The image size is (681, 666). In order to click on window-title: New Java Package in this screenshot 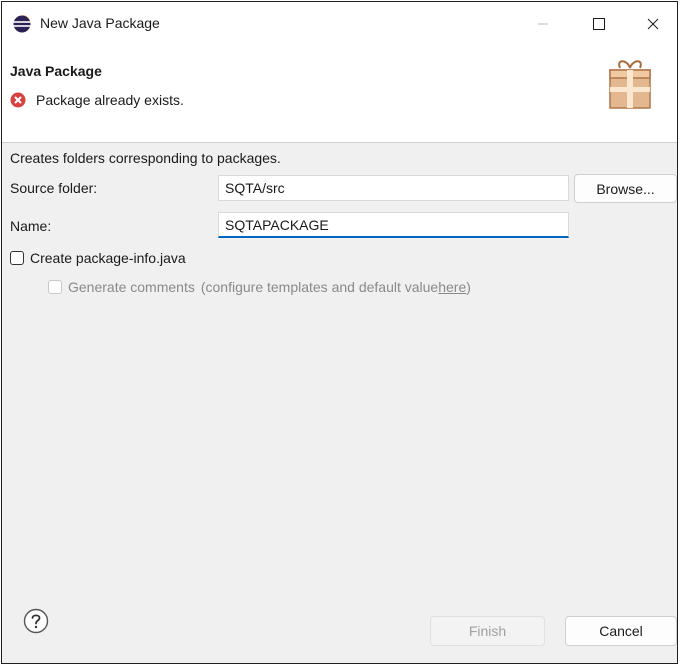, I will do `click(100, 23)`.